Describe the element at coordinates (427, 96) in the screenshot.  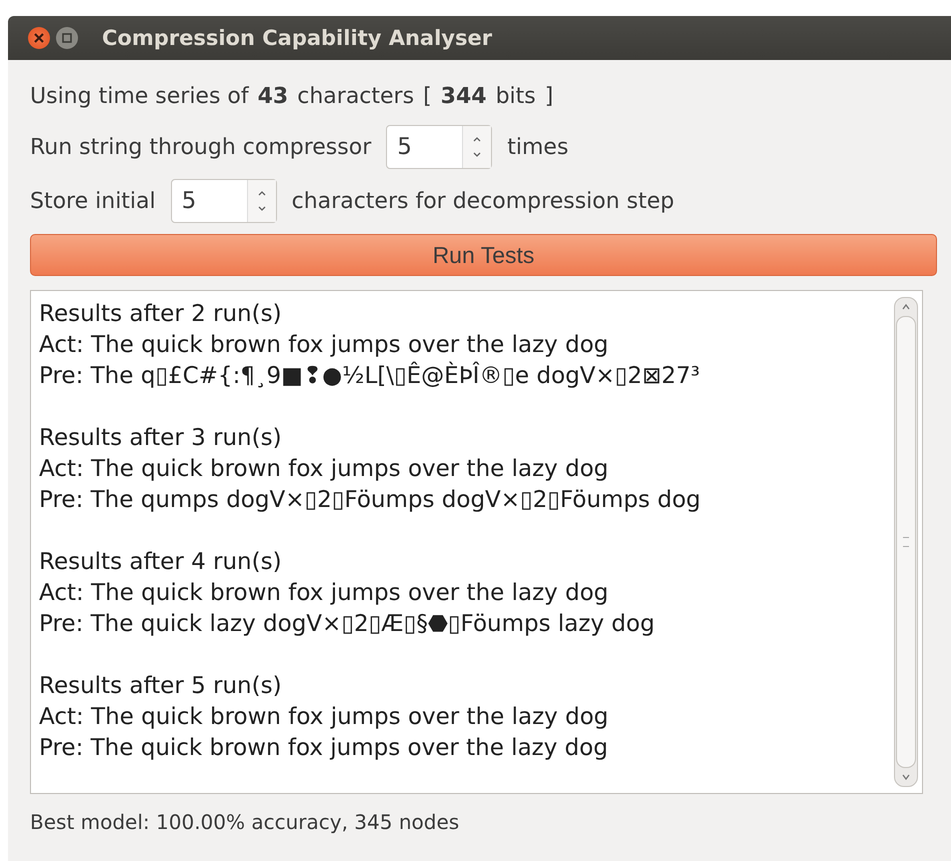
I see `summary-text: [` at that location.